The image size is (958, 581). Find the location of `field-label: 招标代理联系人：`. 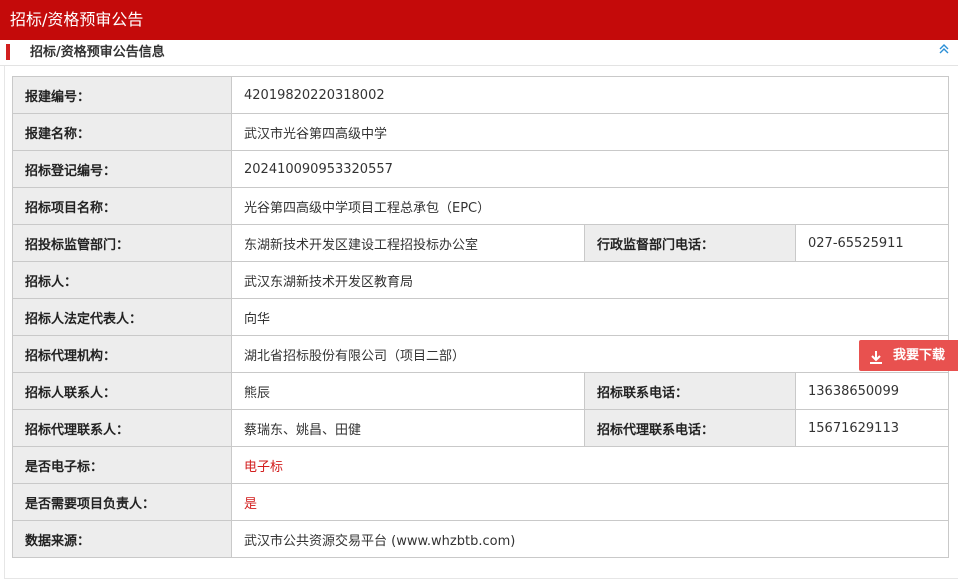

field-label: 招标代理联系人： is located at coordinates (122, 428).